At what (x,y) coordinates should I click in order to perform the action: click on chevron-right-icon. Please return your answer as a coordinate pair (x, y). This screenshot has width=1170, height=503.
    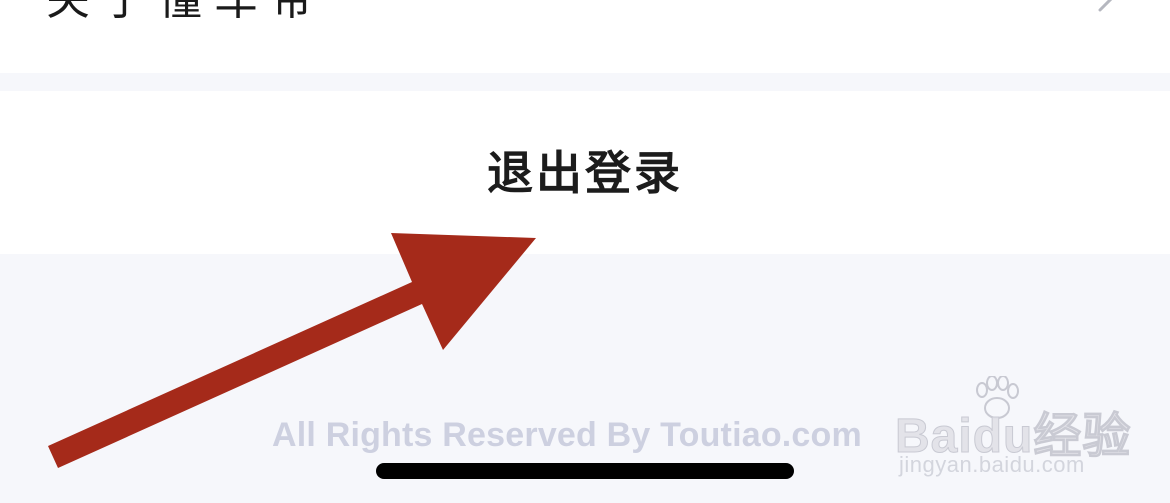
    Looking at the image, I should click on (1105, 6).